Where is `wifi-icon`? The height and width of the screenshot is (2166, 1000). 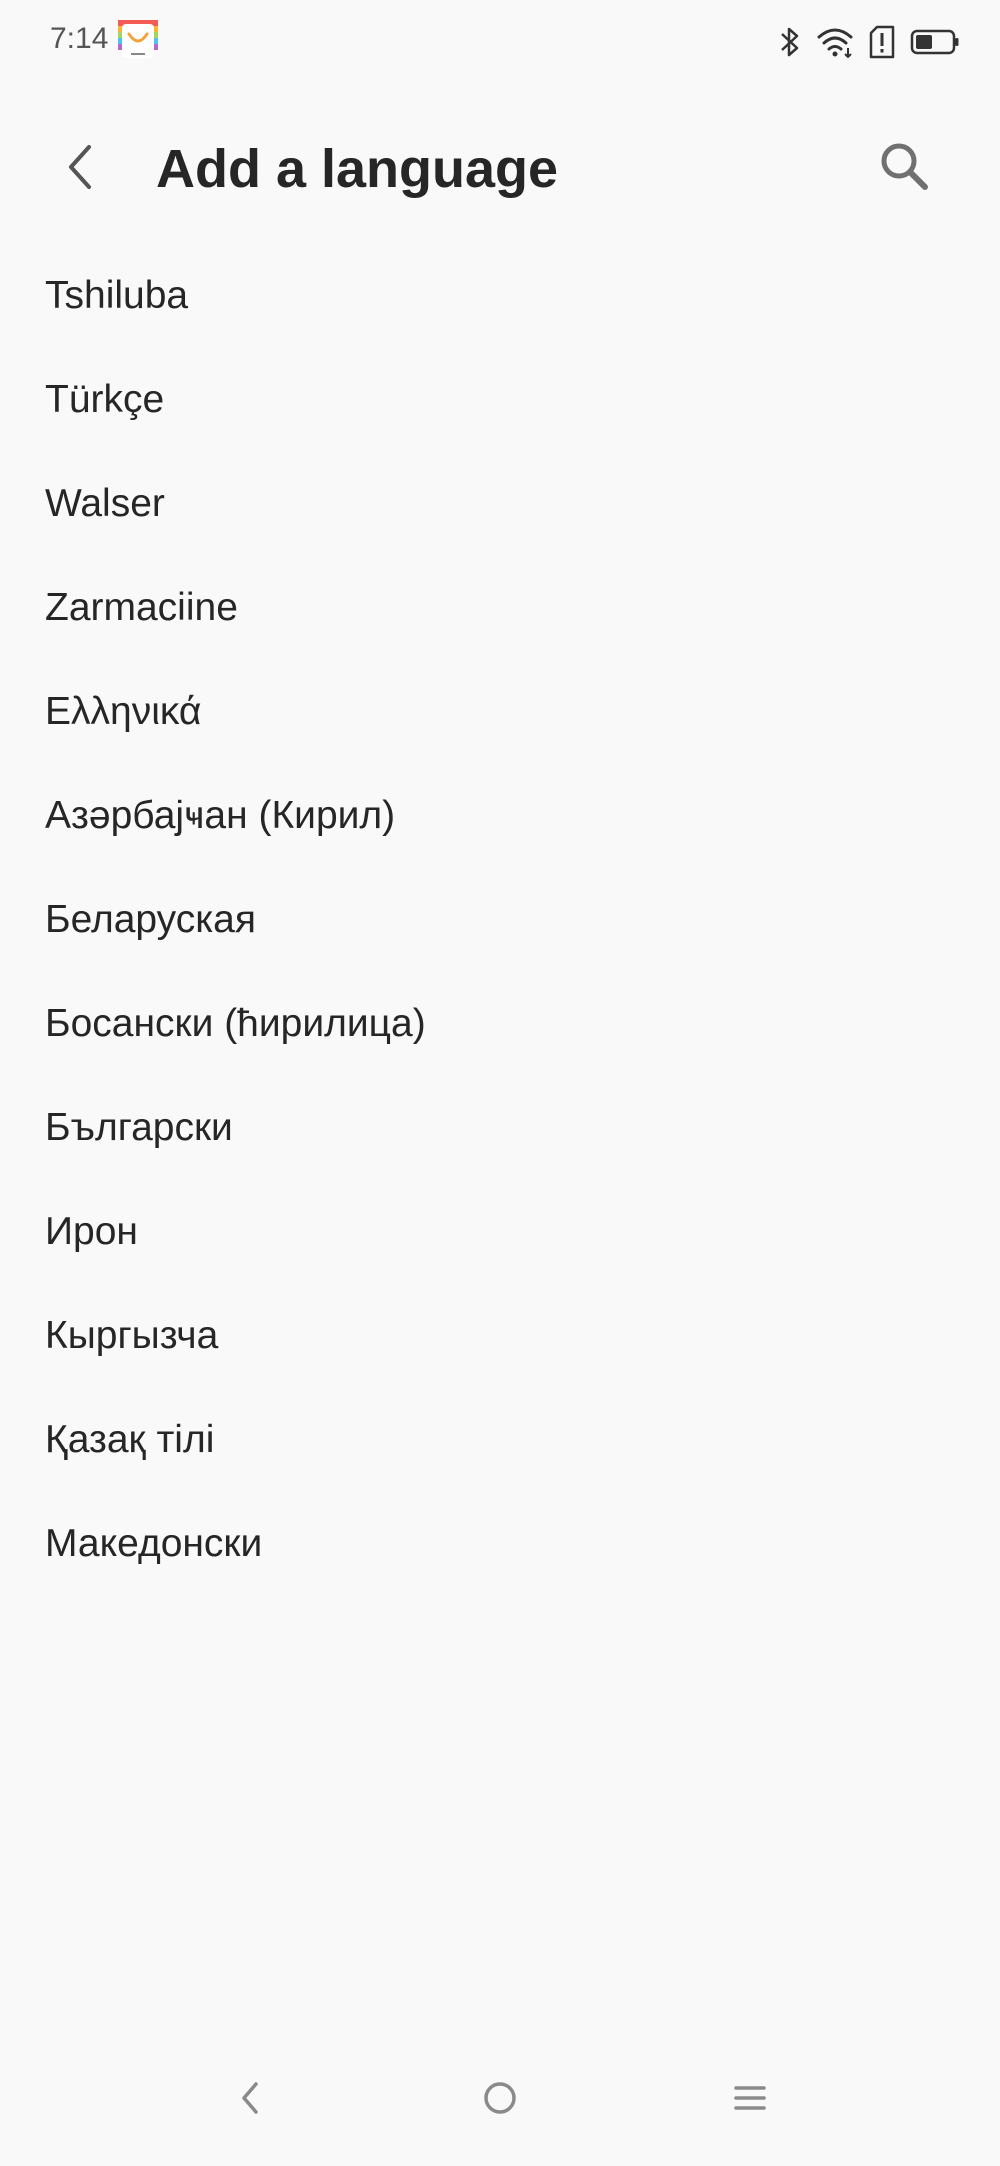 wifi-icon is located at coordinates (835, 42).